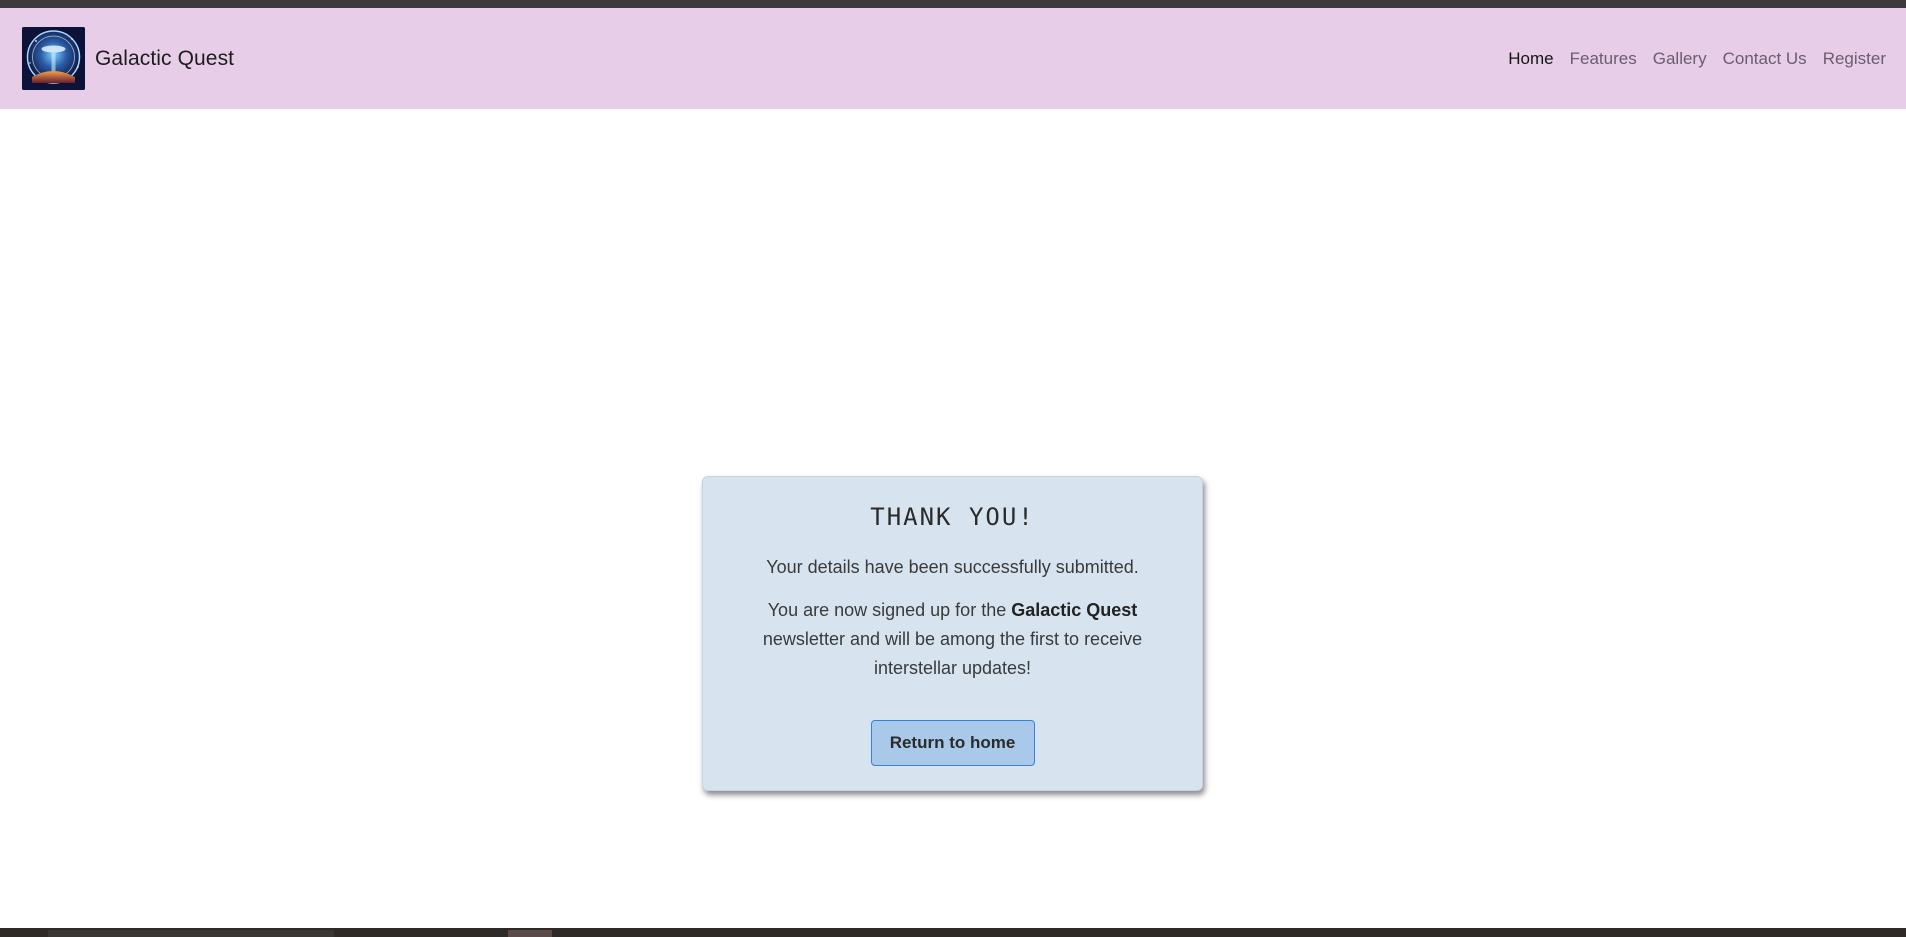 The height and width of the screenshot is (937, 1906). I want to click on nav-link-gallery: Gallery, so click(1680, 59).